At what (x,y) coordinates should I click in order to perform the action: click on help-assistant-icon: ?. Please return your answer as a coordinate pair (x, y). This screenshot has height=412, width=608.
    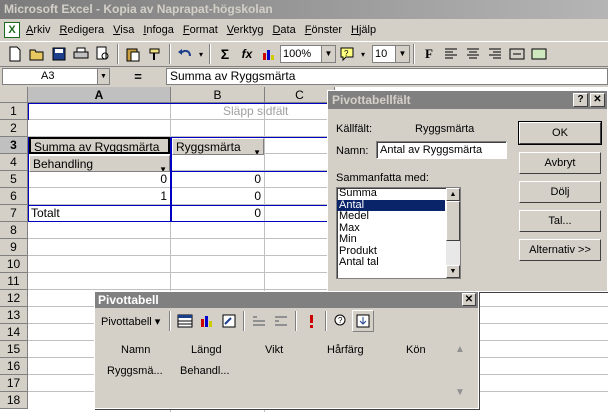
    Looking at the image, I should click on (347, 54).